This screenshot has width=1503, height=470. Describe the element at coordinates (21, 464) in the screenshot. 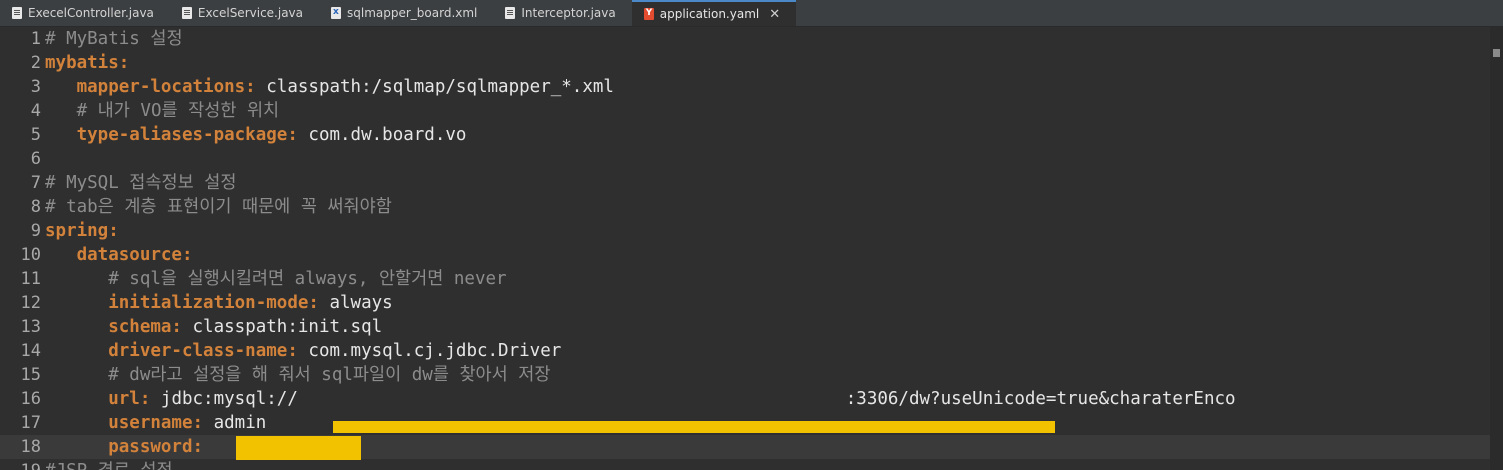

I see `line-number: 19` at that location.